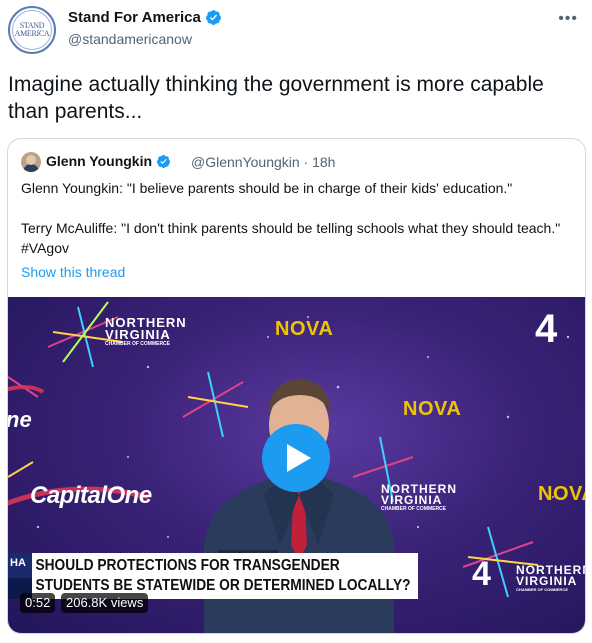 This screenshot has height=643, width=592. Describe the element at coordinates (20, 419) in the screenshot. I see `capital-one-logo-partial: ne` at that location.